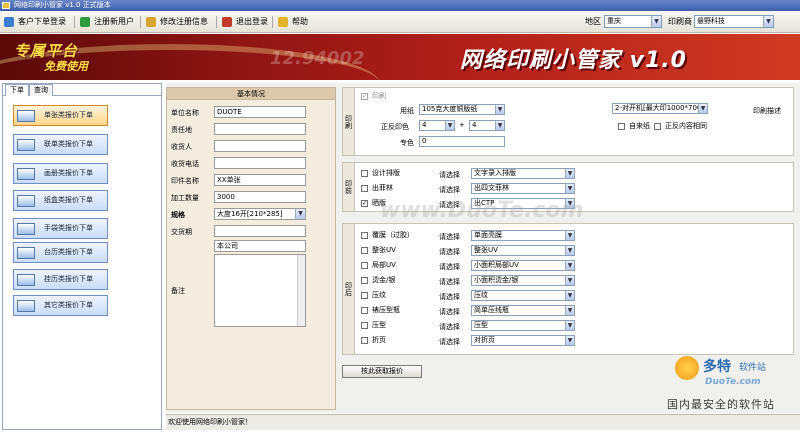 The width and height of the screenshot is (800, 432). I want to click on same-content-checkbox: 正反内容相同, so click(680, 126).